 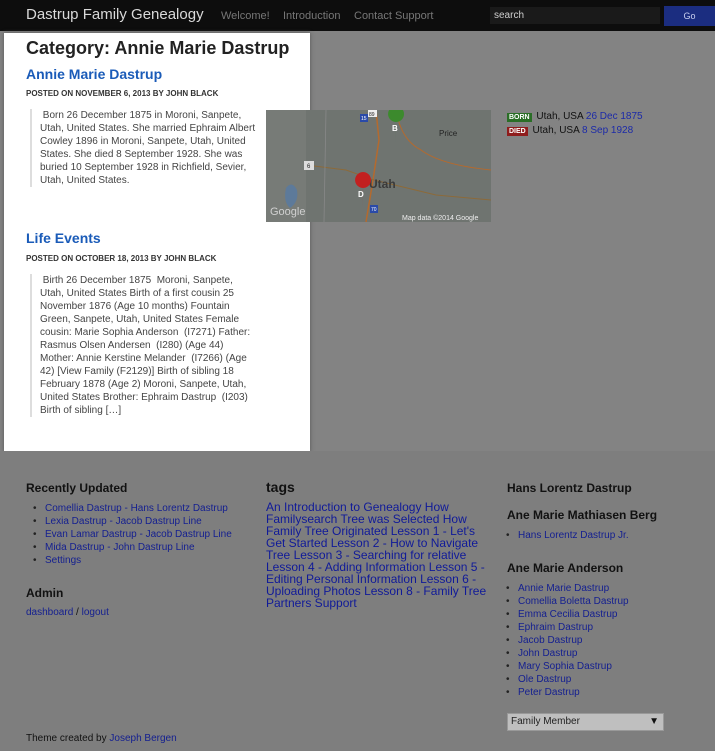 What do you see at coordinates (565, 568) in the screenshot?
I see `family-heading: Ane Marie Anderson` at bounding box center [565, 568].